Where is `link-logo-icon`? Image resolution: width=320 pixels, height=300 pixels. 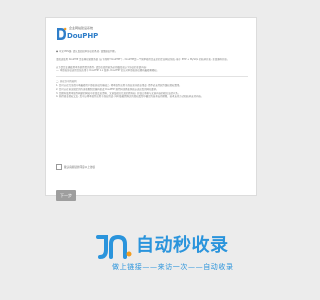
link-logo-icon is located at coordinates (114, 246).